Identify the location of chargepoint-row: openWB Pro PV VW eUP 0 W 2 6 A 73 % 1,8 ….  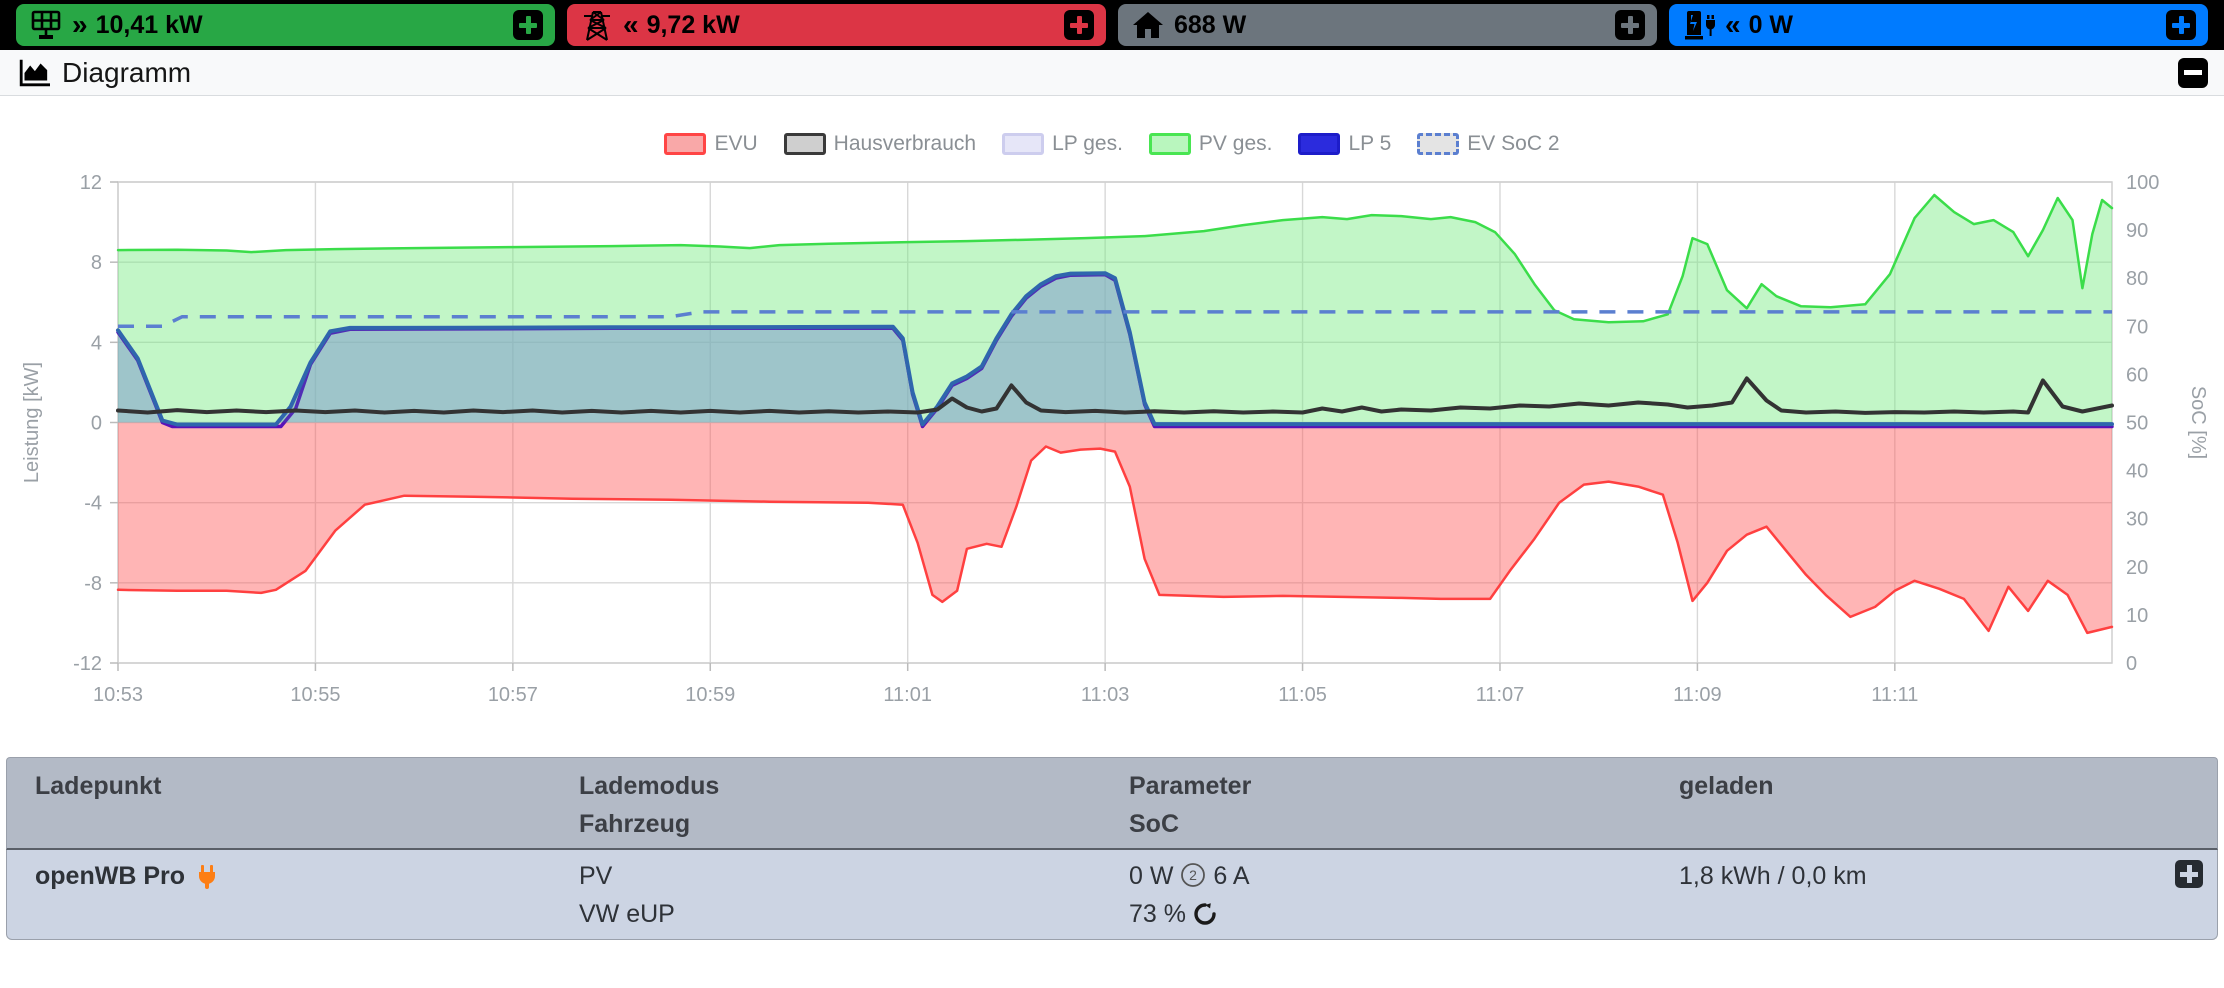
(1112, 895).